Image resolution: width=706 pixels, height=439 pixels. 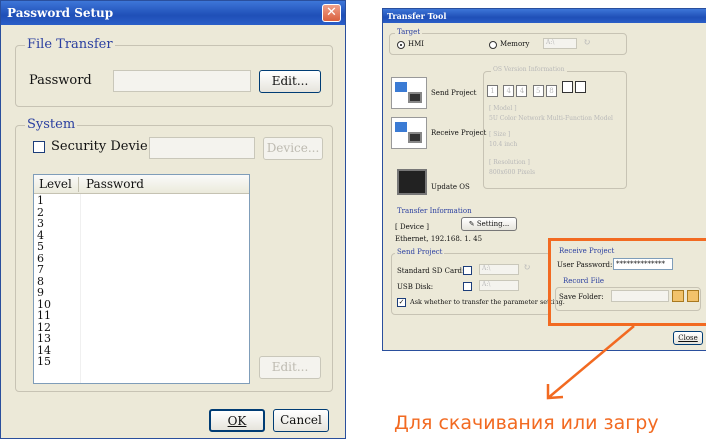 What do you see at coordinates (590, 362) in the screenshot?
I see `annotation-arrow` at bounding box center [590, 362].